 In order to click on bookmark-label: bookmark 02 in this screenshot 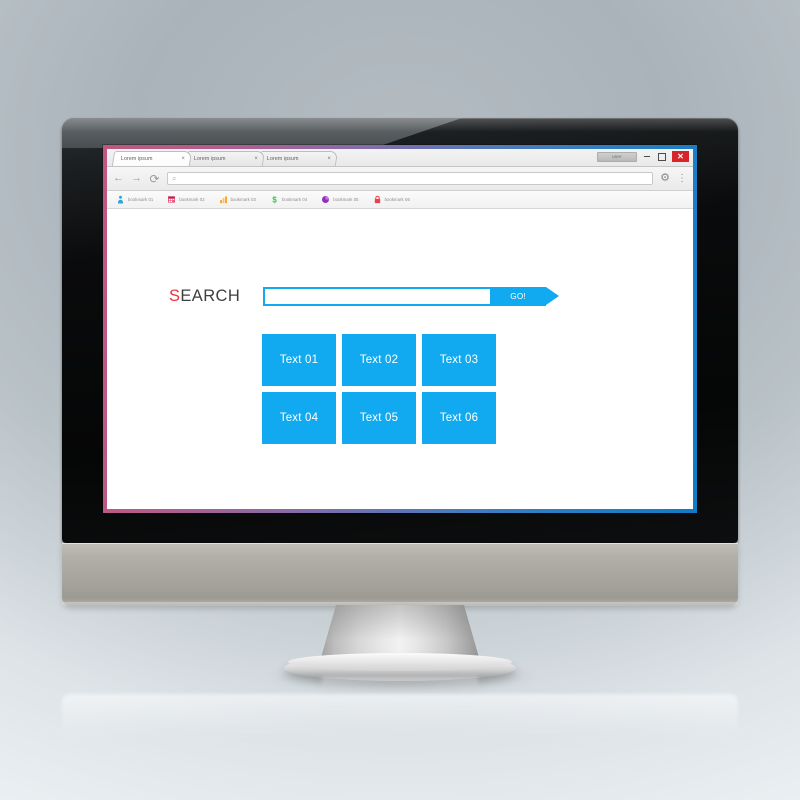, I will do `click(192, 199)`.